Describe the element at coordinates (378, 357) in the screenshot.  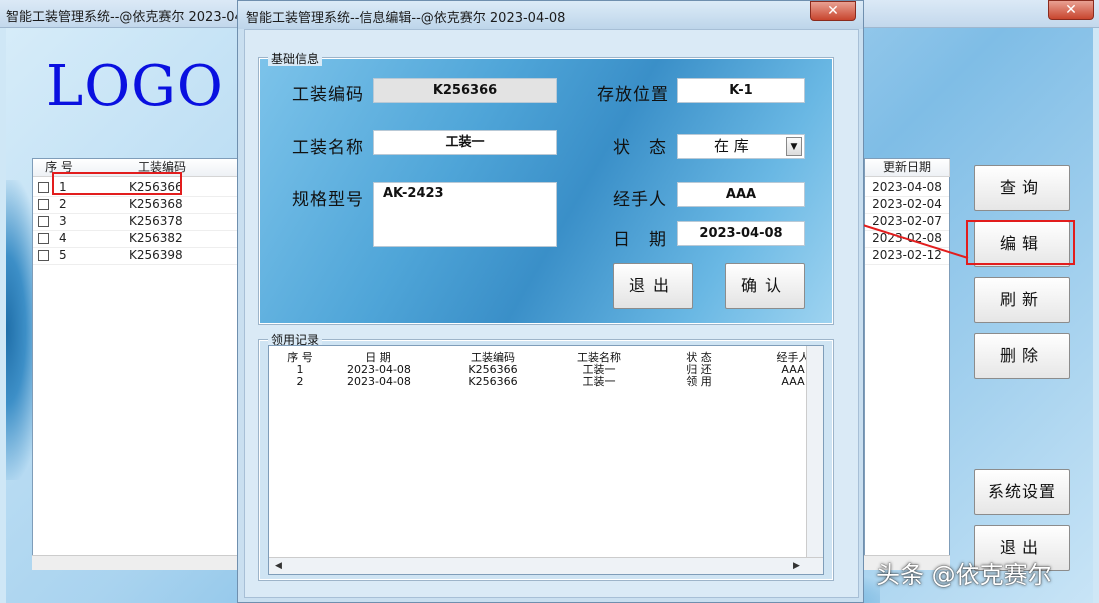
I see `records-header-date: 日 期` at that location.